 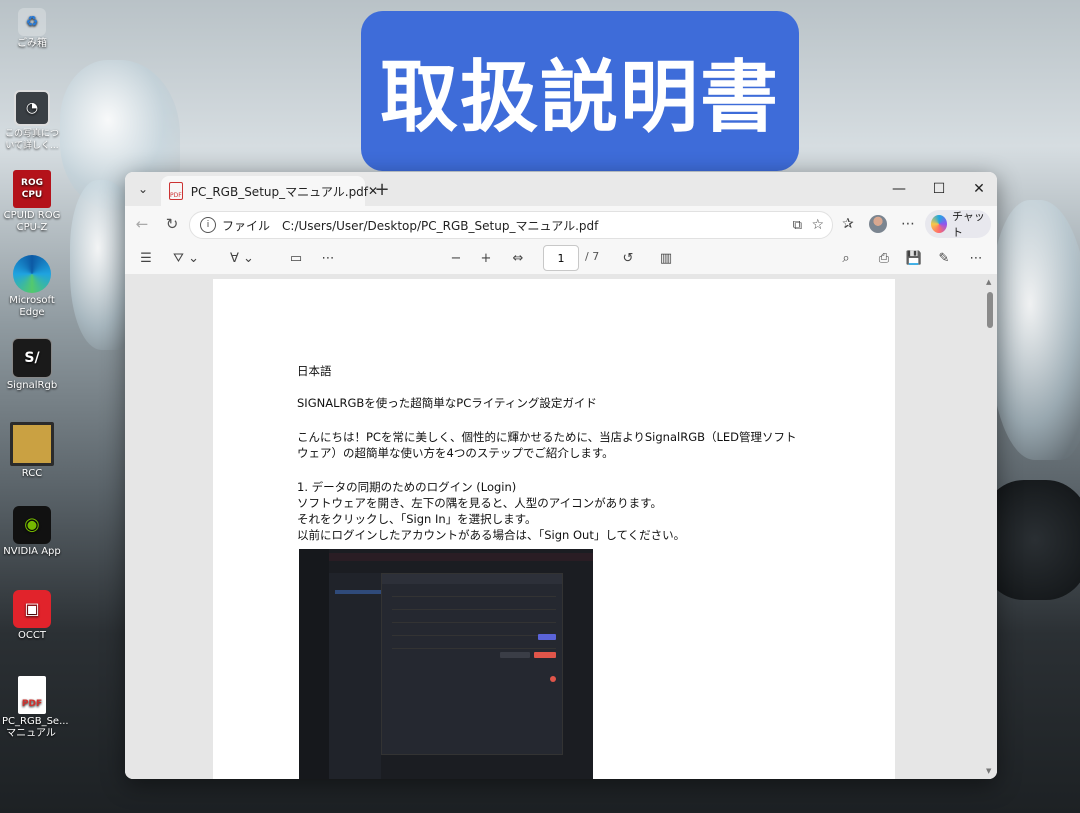 I want to click on favorites-star-icon: ✰, so click(x=848, y=224).